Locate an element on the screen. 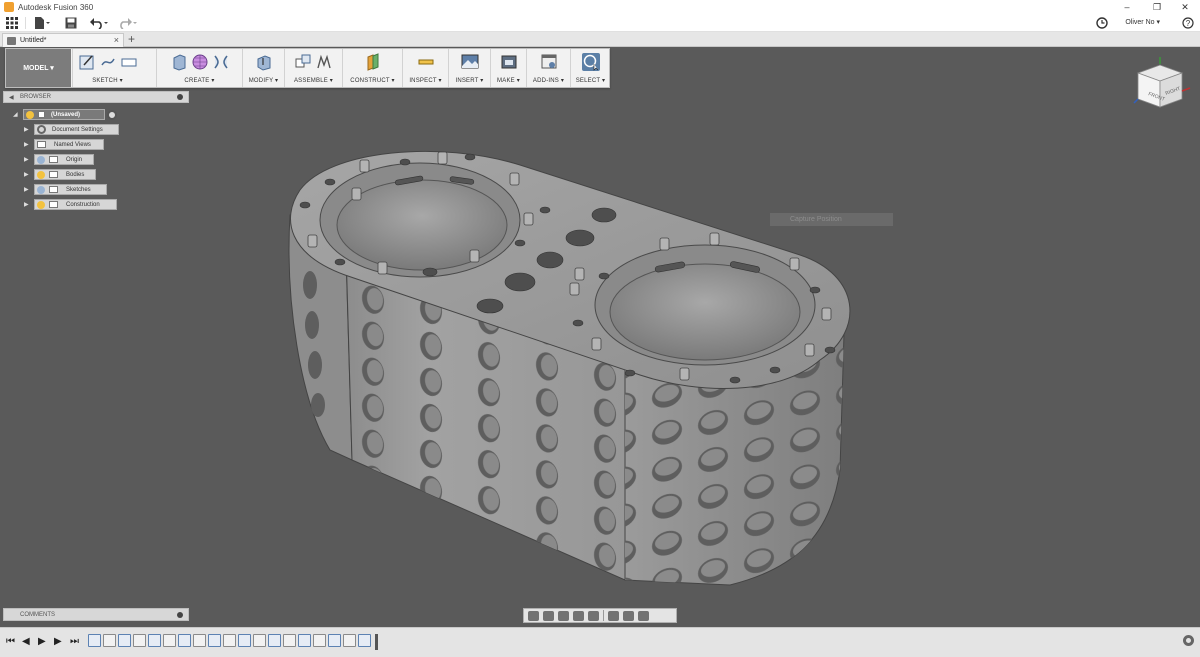 This screenshot has height=657, width=1200. browser-item-construction: ▶ Construction is located at coordinates (70, 204).